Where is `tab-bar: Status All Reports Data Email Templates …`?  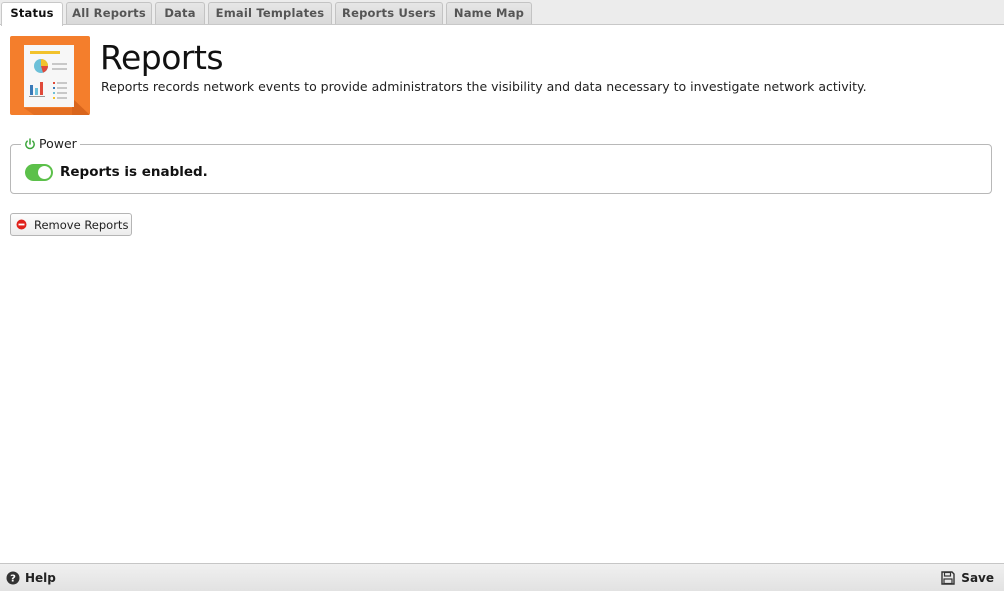
tab-bar: Status All Reports Data Email Templates … is located at coordinates (502, 13).